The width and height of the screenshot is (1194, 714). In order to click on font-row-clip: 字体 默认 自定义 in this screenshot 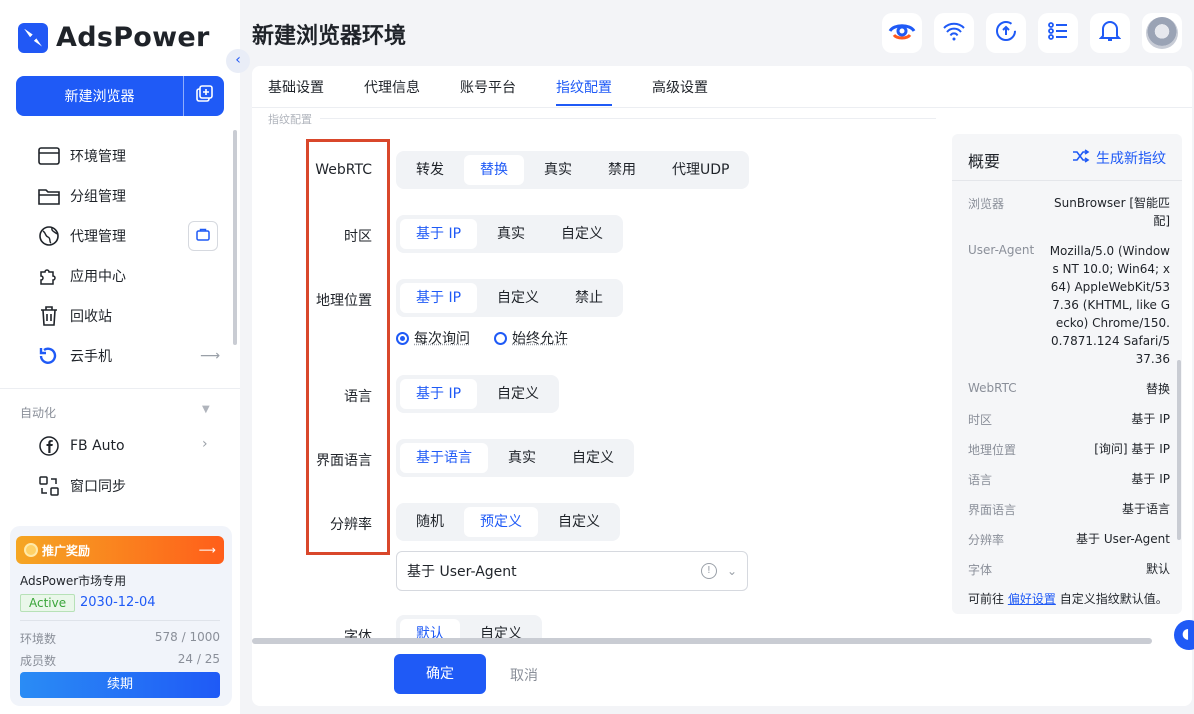, I will do `click(602, 625)`.